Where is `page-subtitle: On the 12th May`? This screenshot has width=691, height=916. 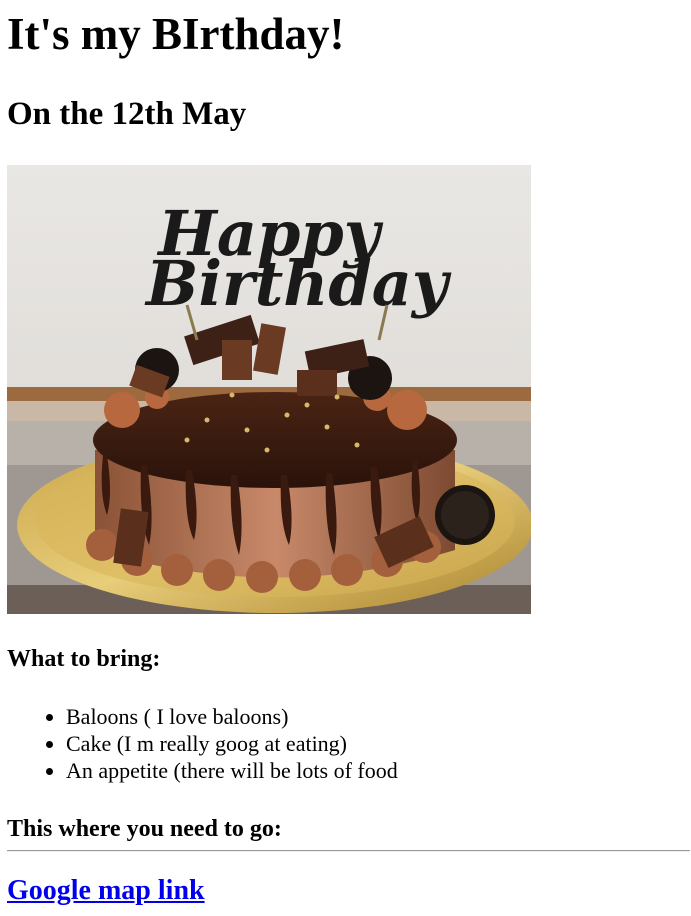 page-subtitle: On the 12th May is located at coordinates (127, 114).